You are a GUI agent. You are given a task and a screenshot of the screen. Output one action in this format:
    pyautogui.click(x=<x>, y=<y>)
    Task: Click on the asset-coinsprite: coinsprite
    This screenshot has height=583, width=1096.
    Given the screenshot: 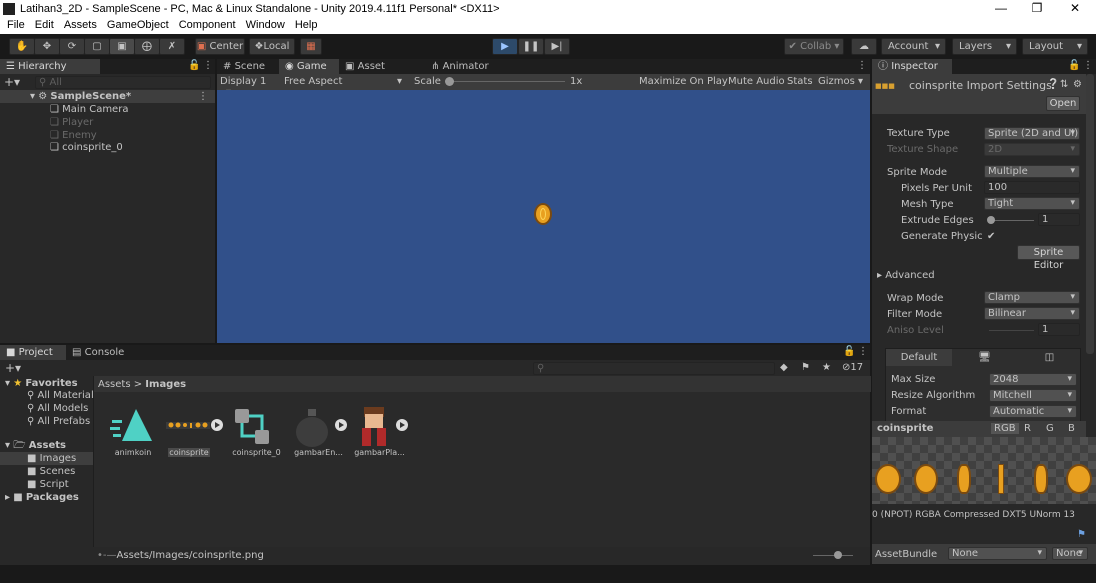 What is the action you would take?
    pyautogui.click(x=194, y=433)
    